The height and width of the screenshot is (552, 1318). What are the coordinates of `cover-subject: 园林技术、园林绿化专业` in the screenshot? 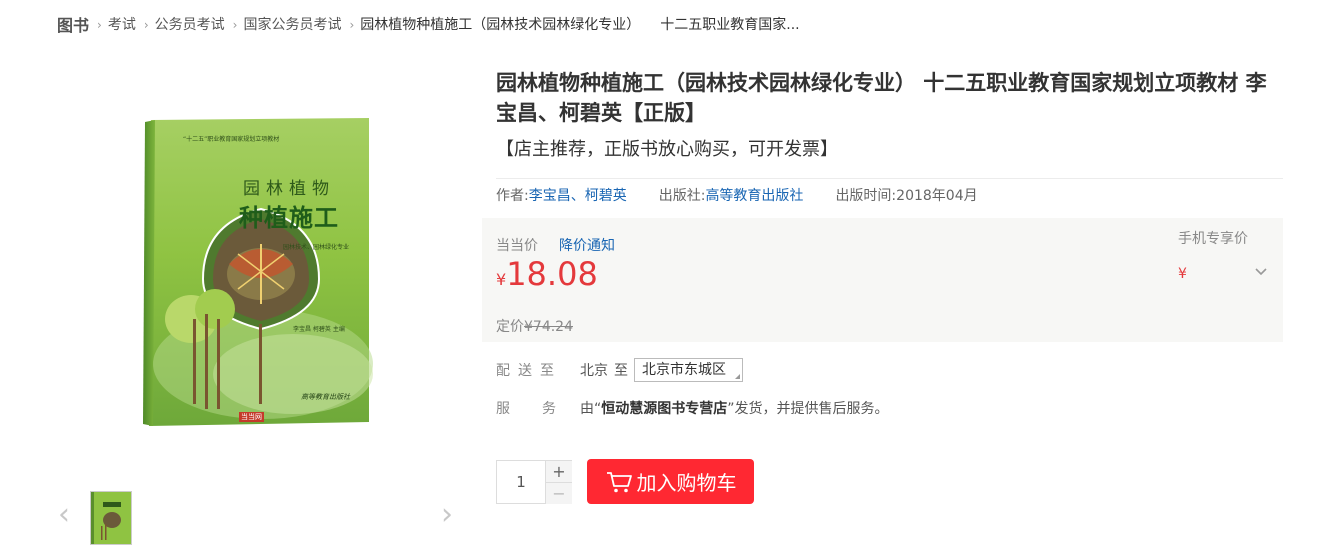 It's located at (316, 247).